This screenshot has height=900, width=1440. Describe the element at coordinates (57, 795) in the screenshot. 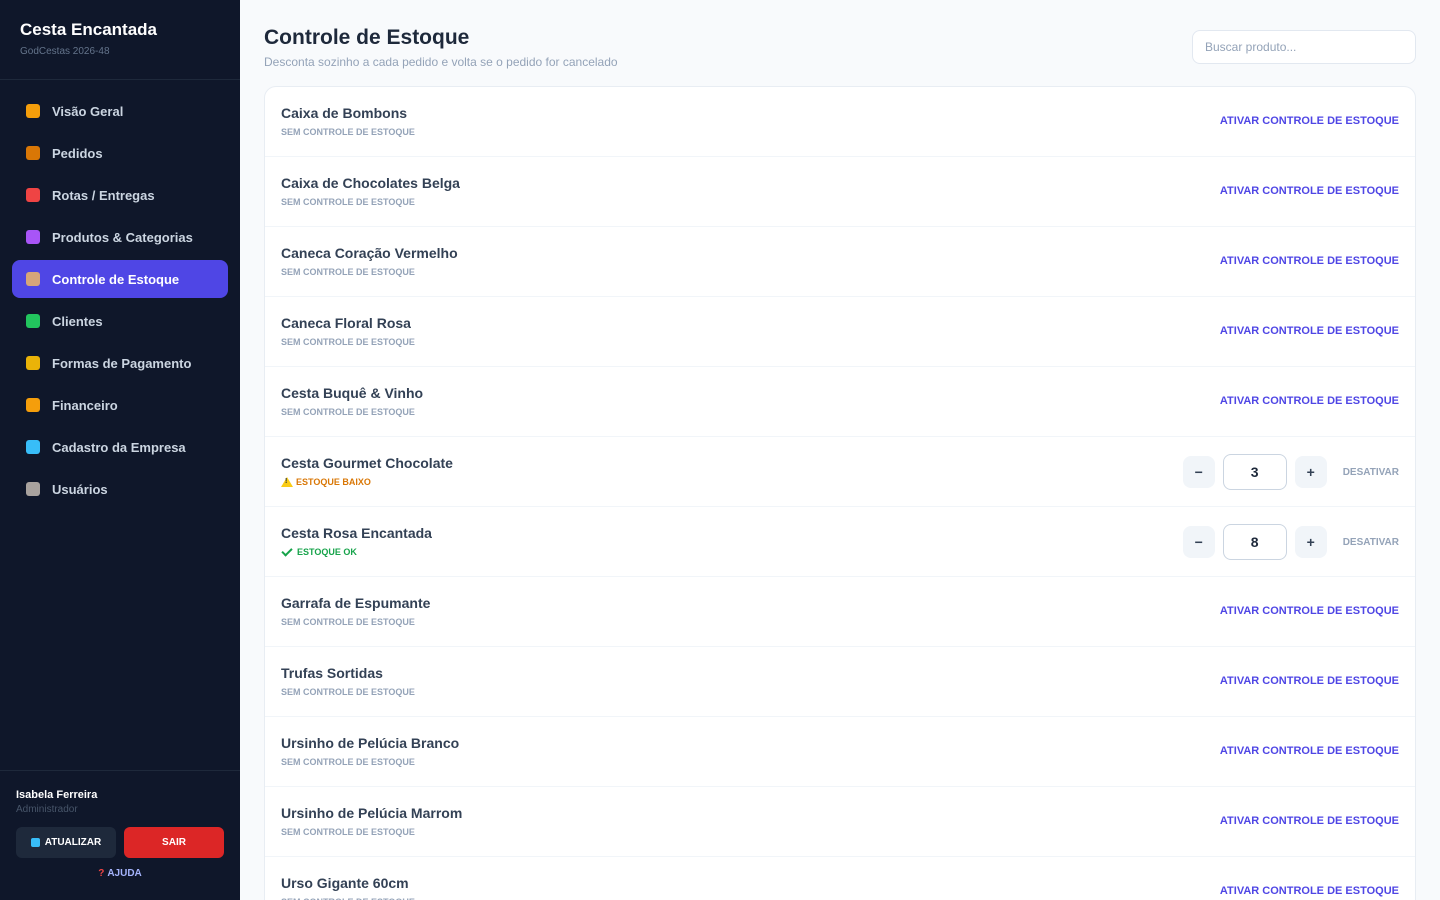

I see `user-name: Isabela Ferreira` at that location.